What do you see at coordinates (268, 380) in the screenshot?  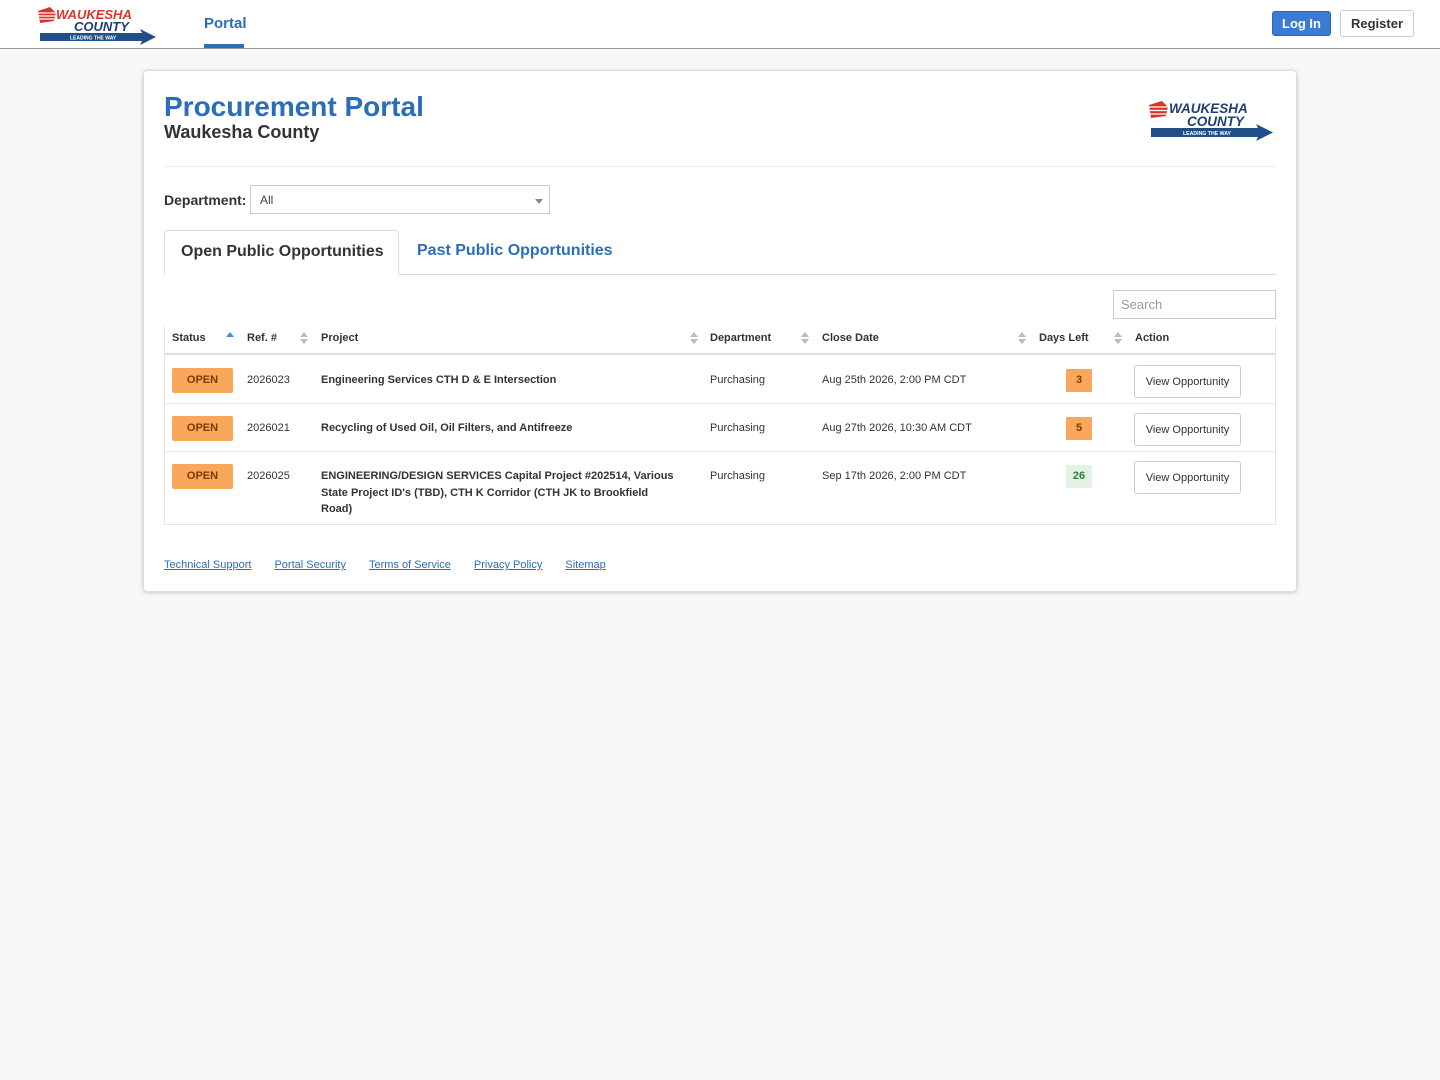 I see `ref-number: 2026023` at bounding box center [268, 380].